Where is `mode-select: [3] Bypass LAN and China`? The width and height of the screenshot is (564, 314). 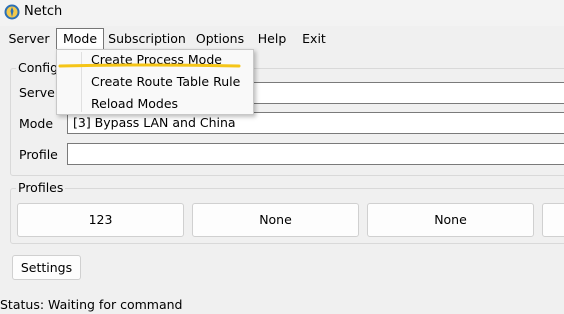
mode-select: [3] Bypass LAN and China is located at coordinates (315, 123).